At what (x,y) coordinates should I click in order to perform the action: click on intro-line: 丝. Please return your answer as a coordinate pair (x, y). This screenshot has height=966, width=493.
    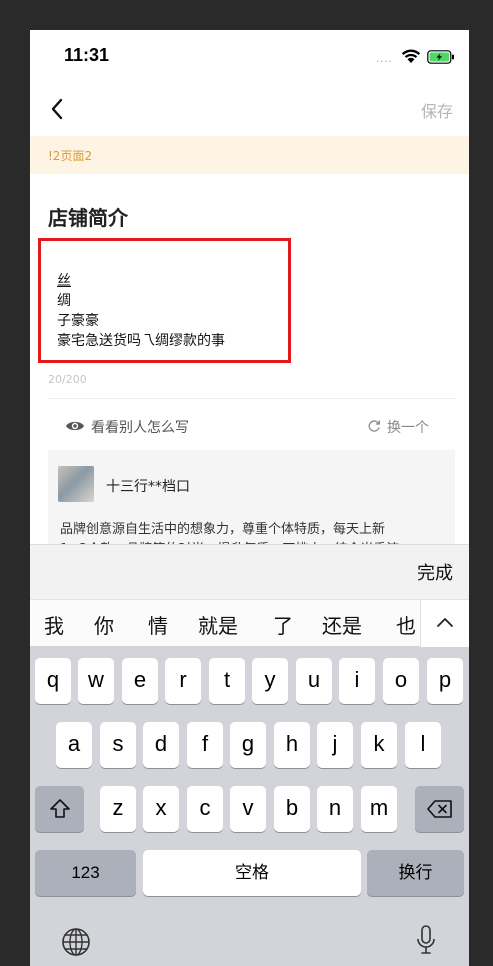
    Looking at the image, I should click on (64, 281).